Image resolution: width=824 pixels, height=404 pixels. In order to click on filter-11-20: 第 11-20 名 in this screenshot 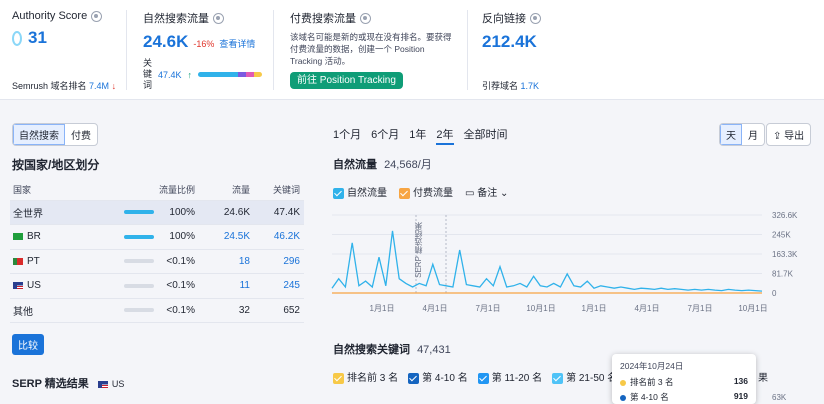, I will do `click(509, 376)`.